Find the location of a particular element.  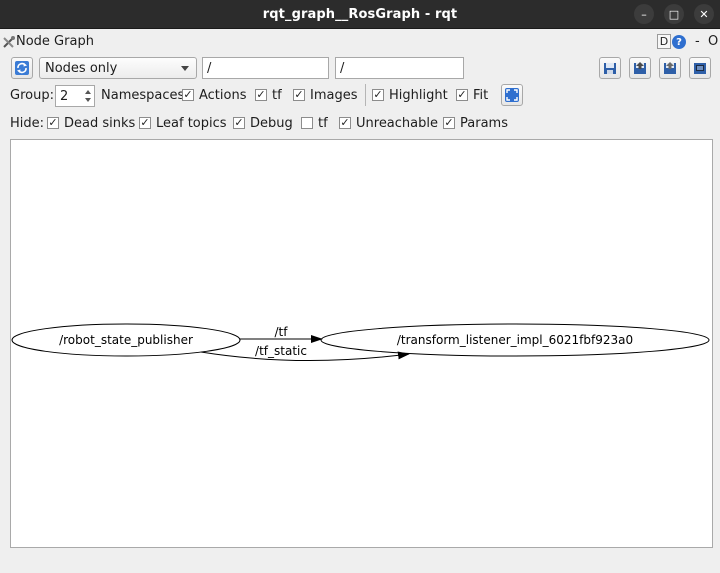

fit-checkbox: ✓ is located at coordinates (462, 95).